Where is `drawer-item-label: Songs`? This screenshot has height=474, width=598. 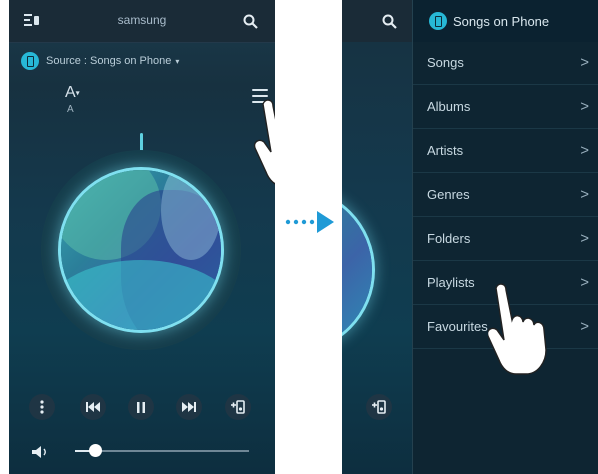
drawer-item-label: Songs is located at coordinates (445, 62).